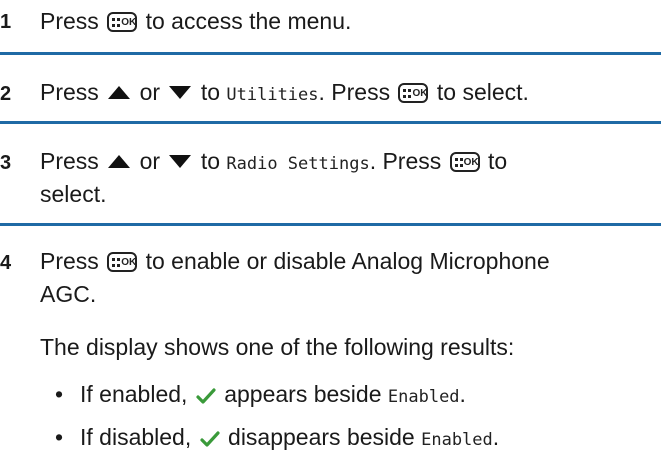 The height and width of the screenshot is (457, 661). I want to click on result-middle: appears beside, so click(303, 394).